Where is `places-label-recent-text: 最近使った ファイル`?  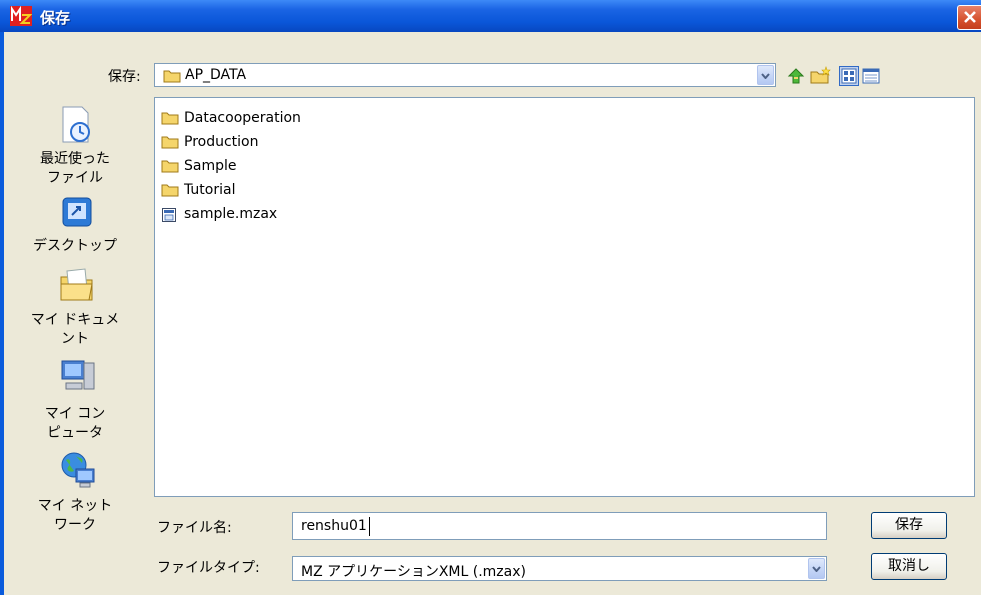
places-label-recent-text: 最近使った ファイル is located at coordinates (75, 168).